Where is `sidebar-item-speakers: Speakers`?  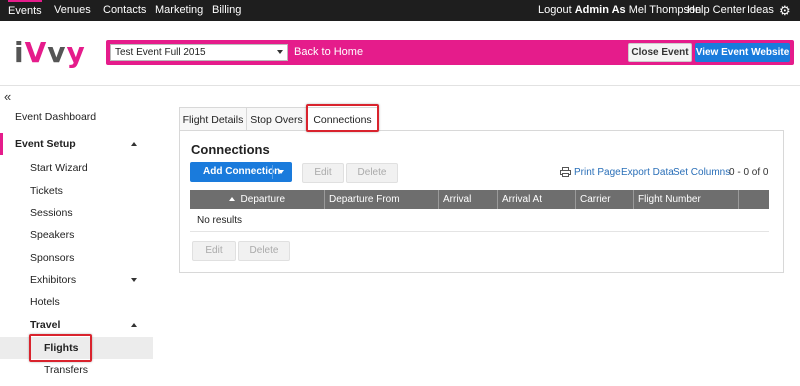 sidebar-item-speakers: Speakers is located at coordinates (76, 235).